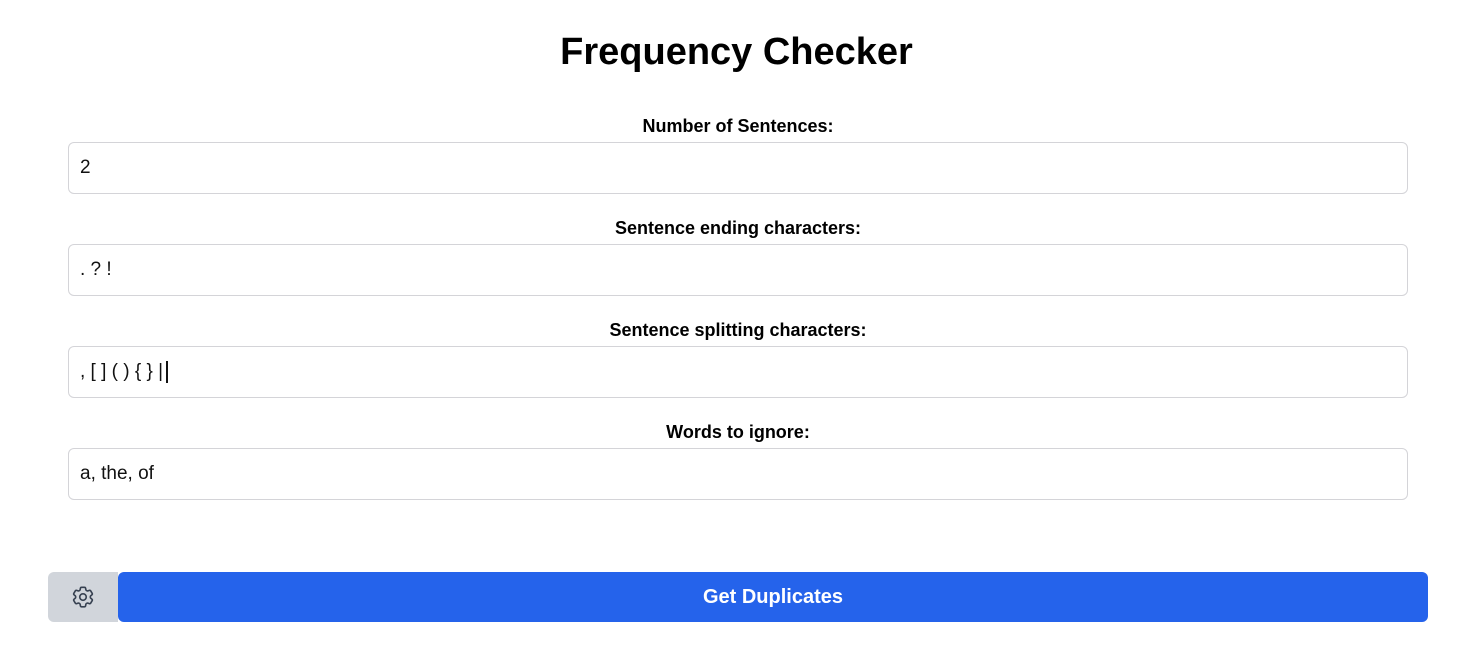 The width and height of the screenshot is (1473, 652). I want to click on splitting-chars-value: , [ ] ( ) { } |, so click(122, 371).